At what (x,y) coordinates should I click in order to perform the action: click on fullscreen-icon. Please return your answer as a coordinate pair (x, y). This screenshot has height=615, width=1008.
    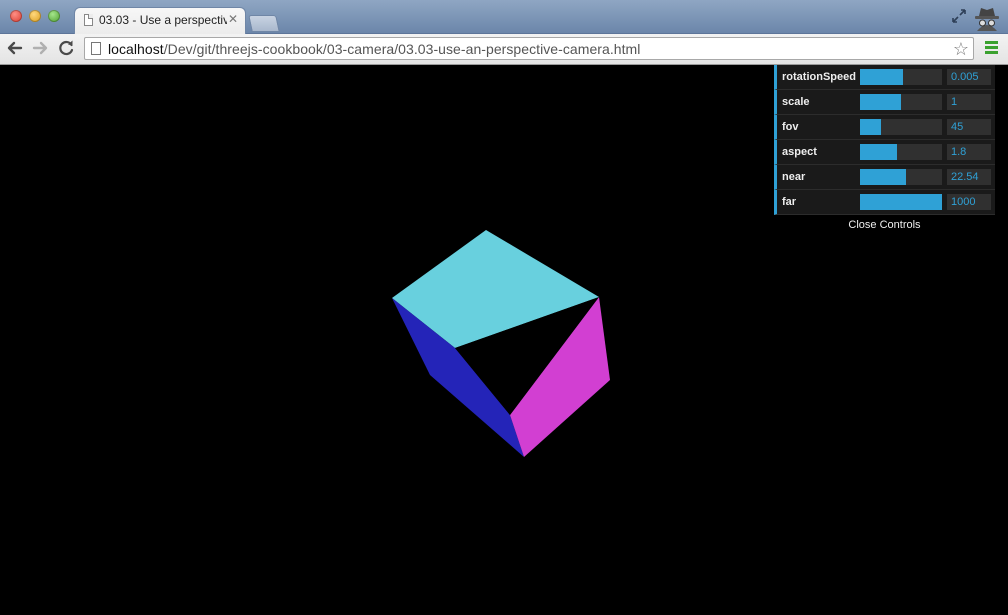
    Looking at the image, I should click on (959, 16).